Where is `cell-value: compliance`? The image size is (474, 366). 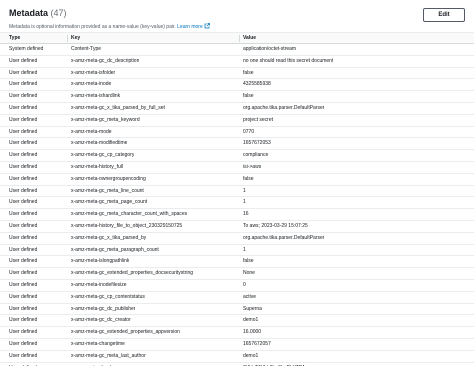
cell-value: compliance is located at coordinates (256, 155).